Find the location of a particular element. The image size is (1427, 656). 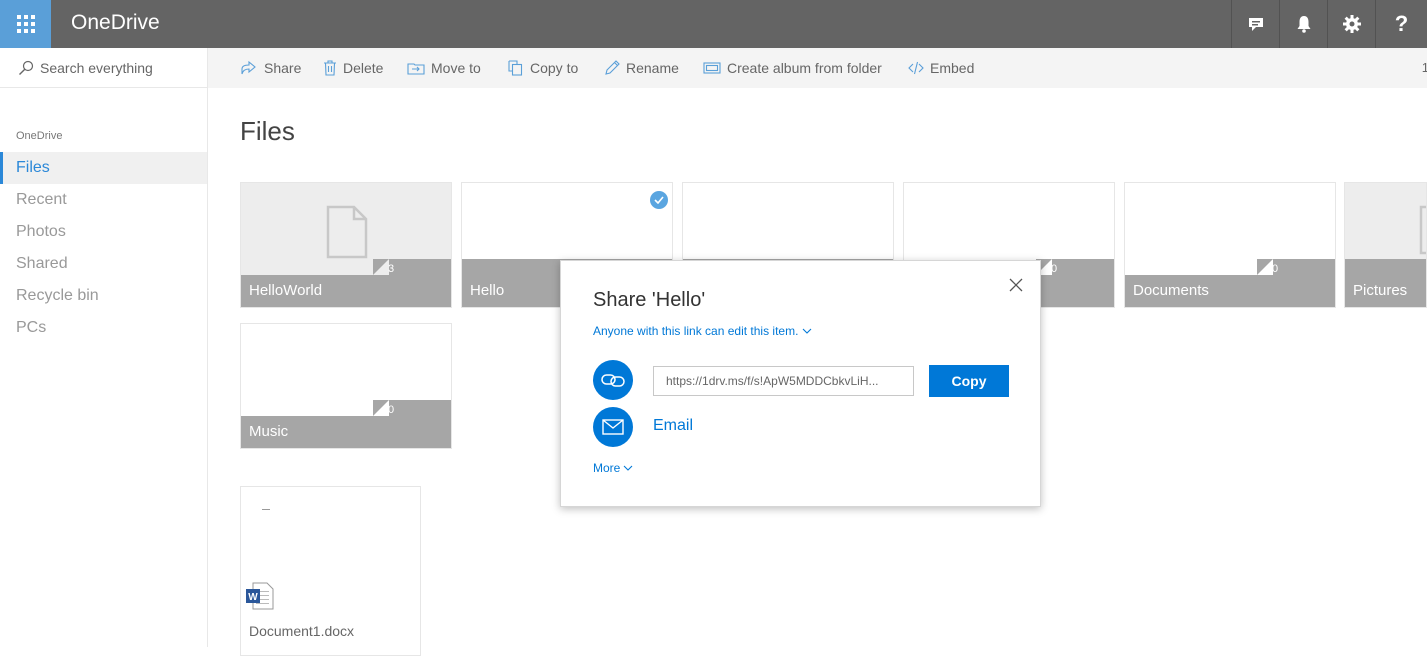

file-tile-document1: W Document1.docx is located at coordinates (330, 571).